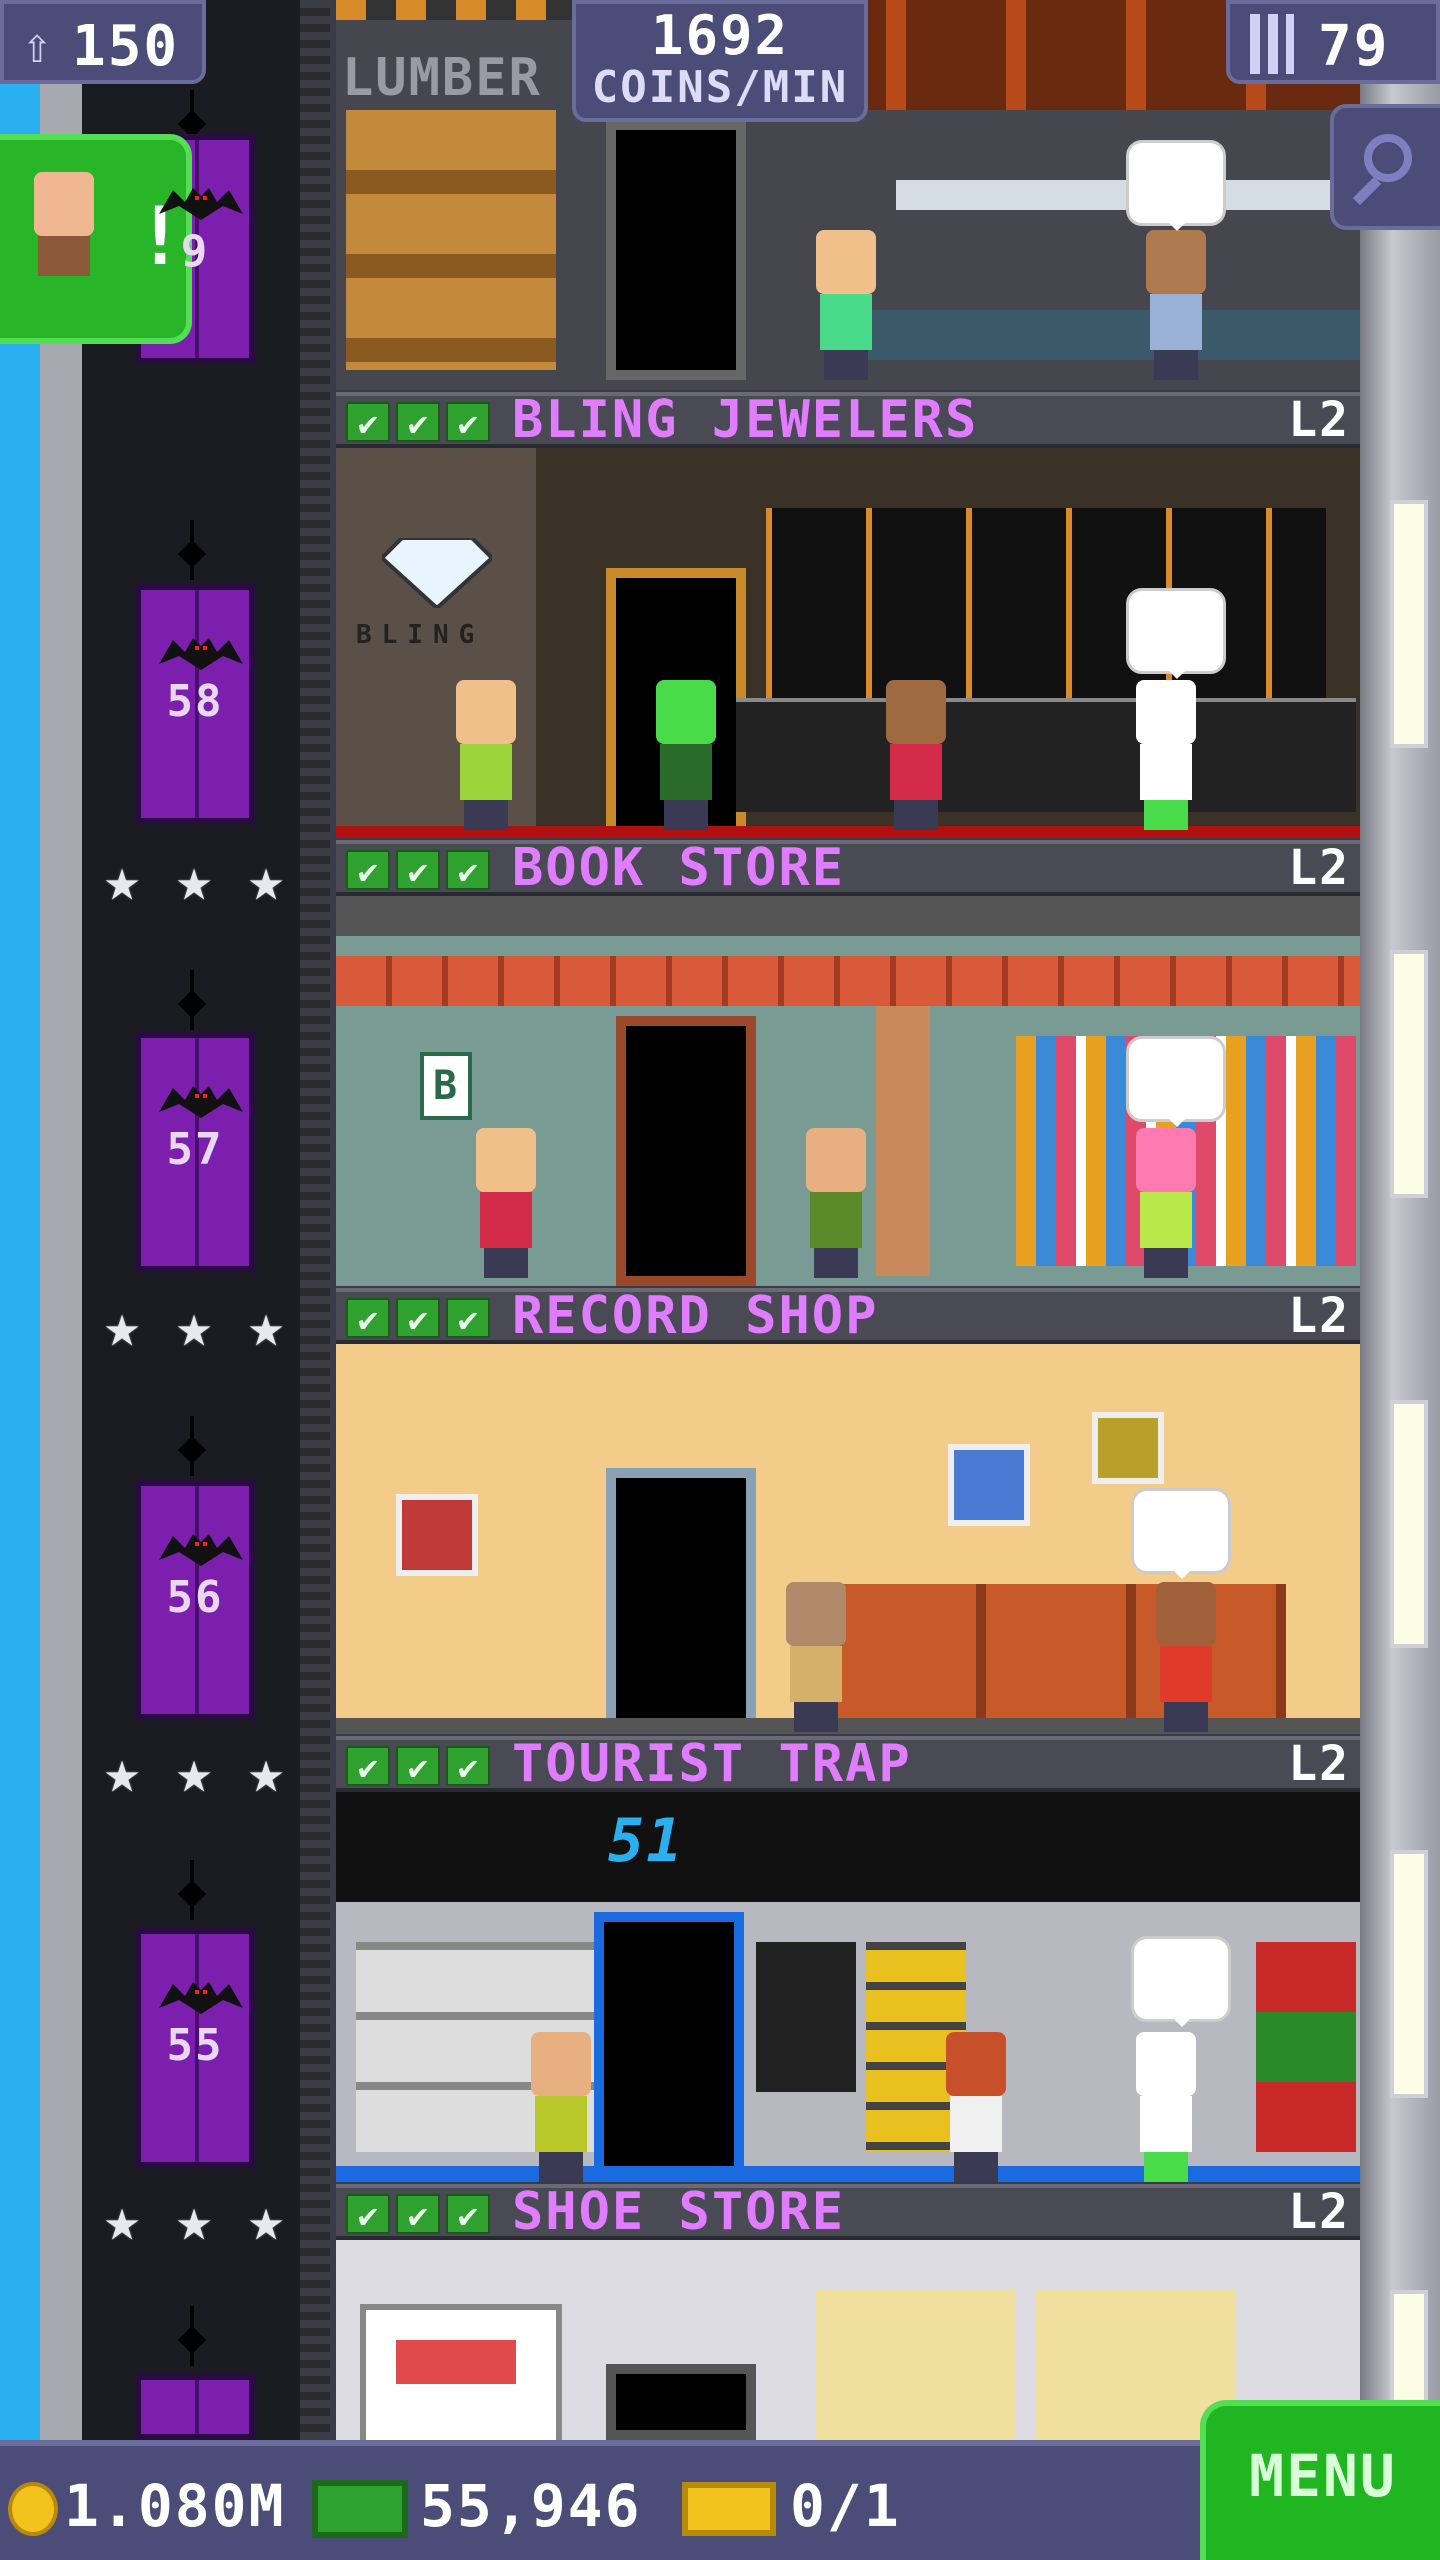 The image size is (1440, 2560). What do you see at coordinates (442, 78) in the screenshot?
I see `lumber-sign: LUMBER` at bounding box center [442, 78].